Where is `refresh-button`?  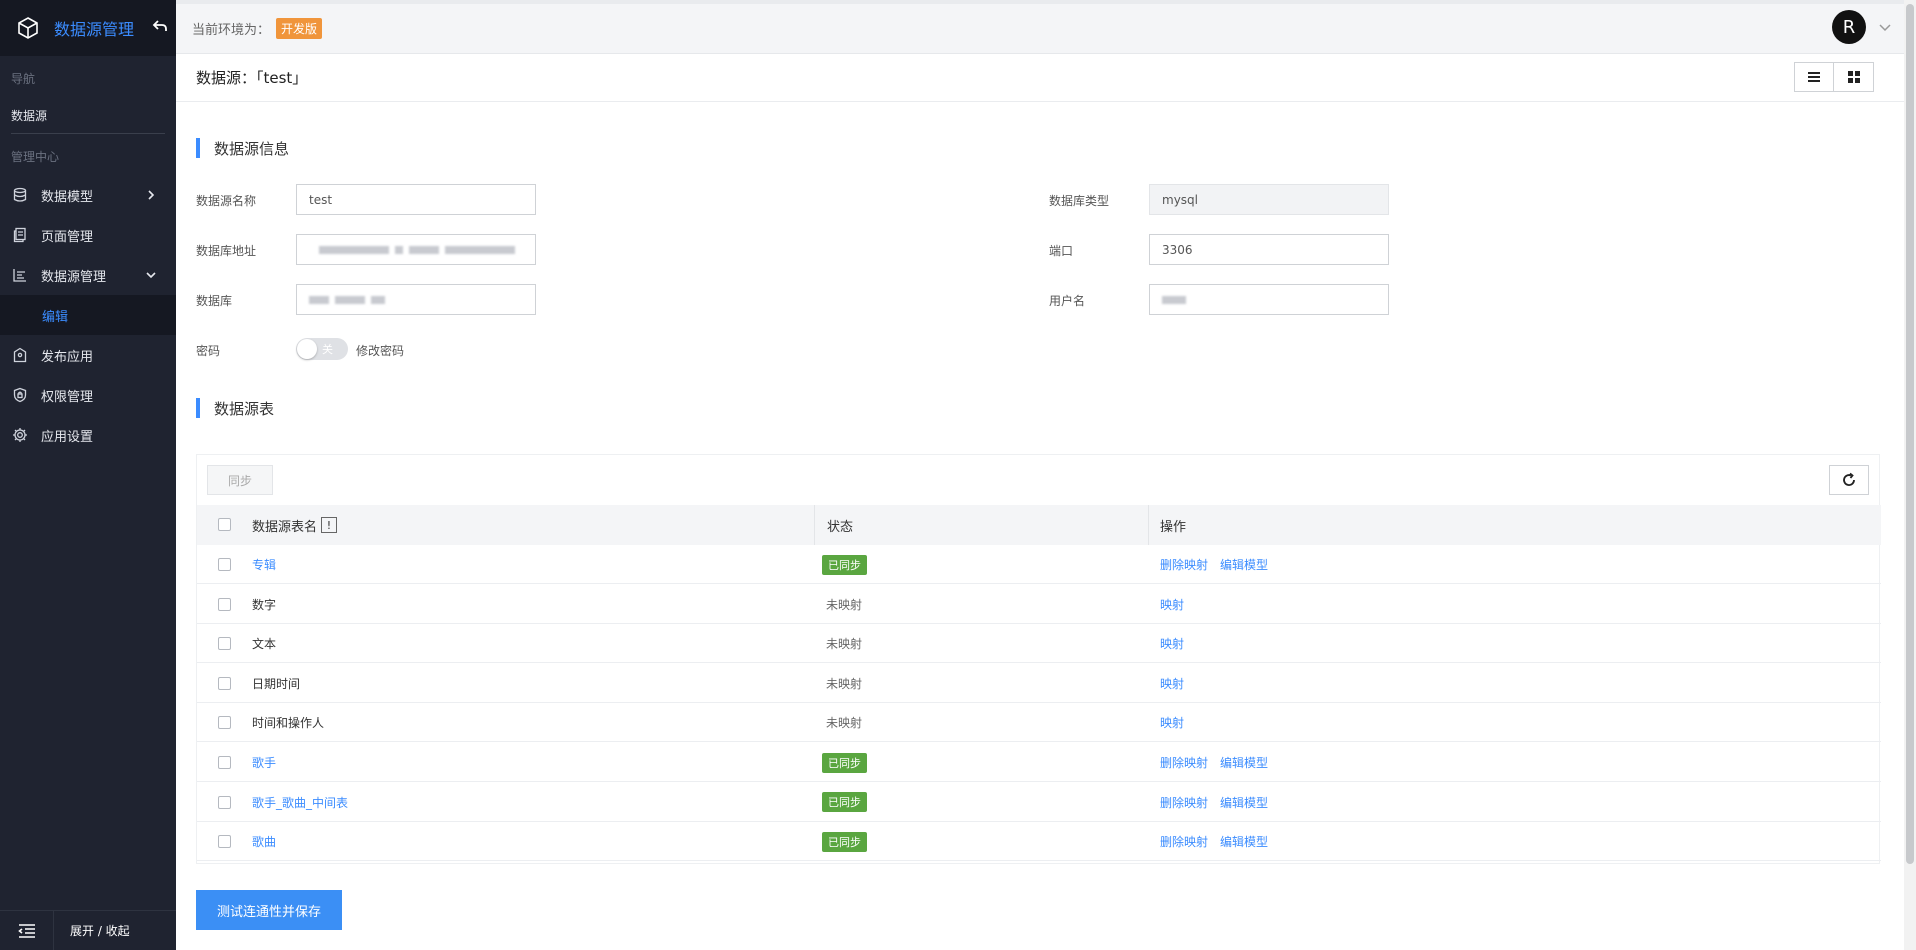 refresh-button is located at coordinates (1849, 480).